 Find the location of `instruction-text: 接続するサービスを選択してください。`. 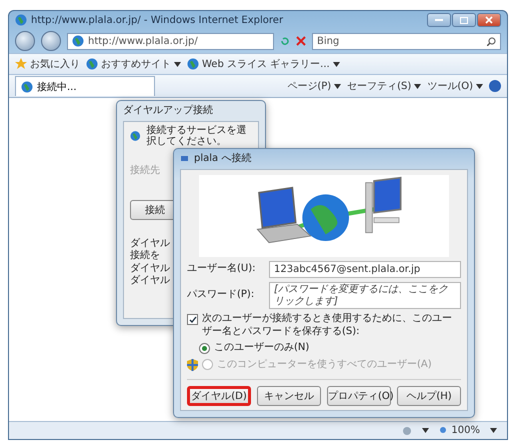

instruction-text: 接続するサービスを選択してください。 is located at coordinates (197, 136).